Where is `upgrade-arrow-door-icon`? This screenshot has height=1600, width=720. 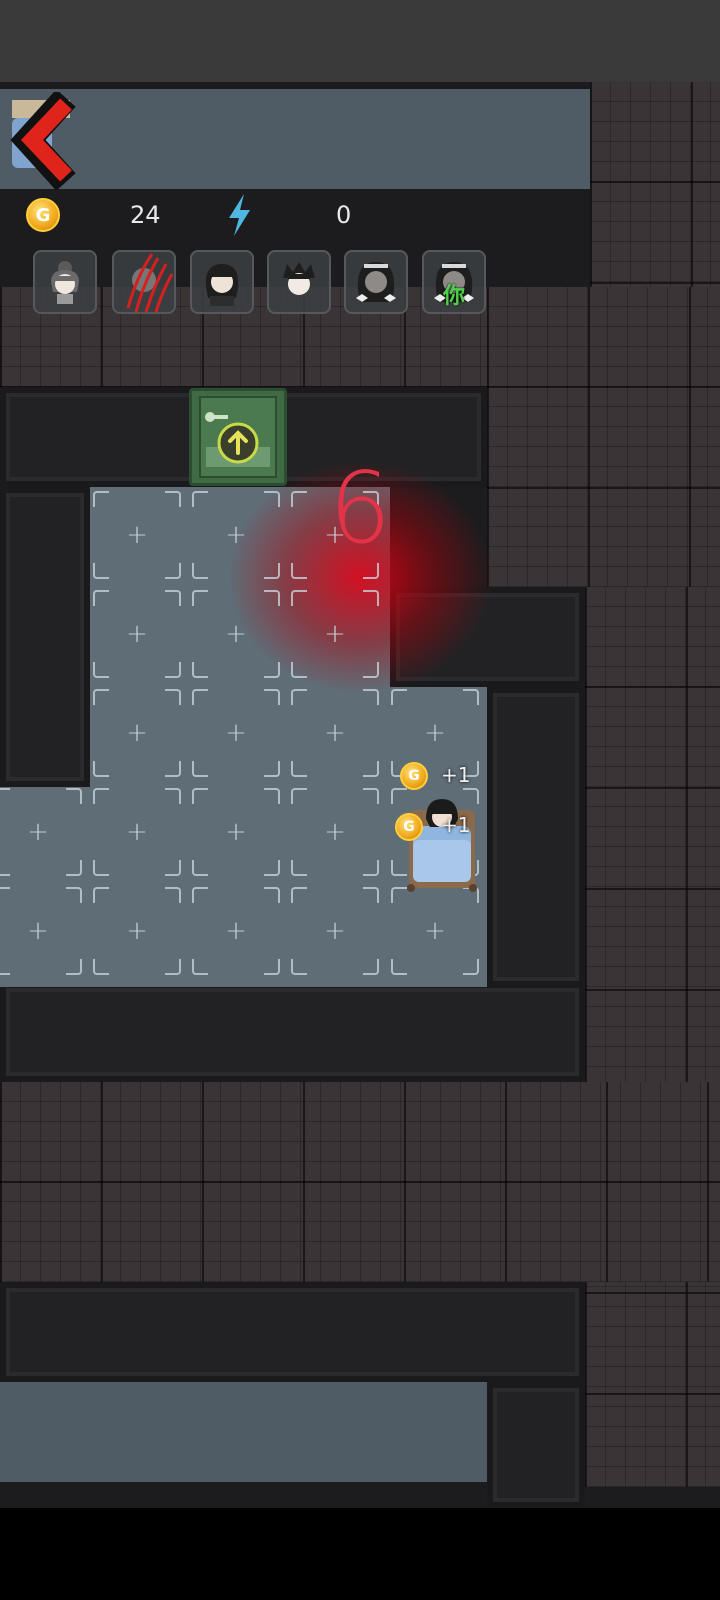
upgrade-arrow-door-icon is located at coordinates (238, 437).